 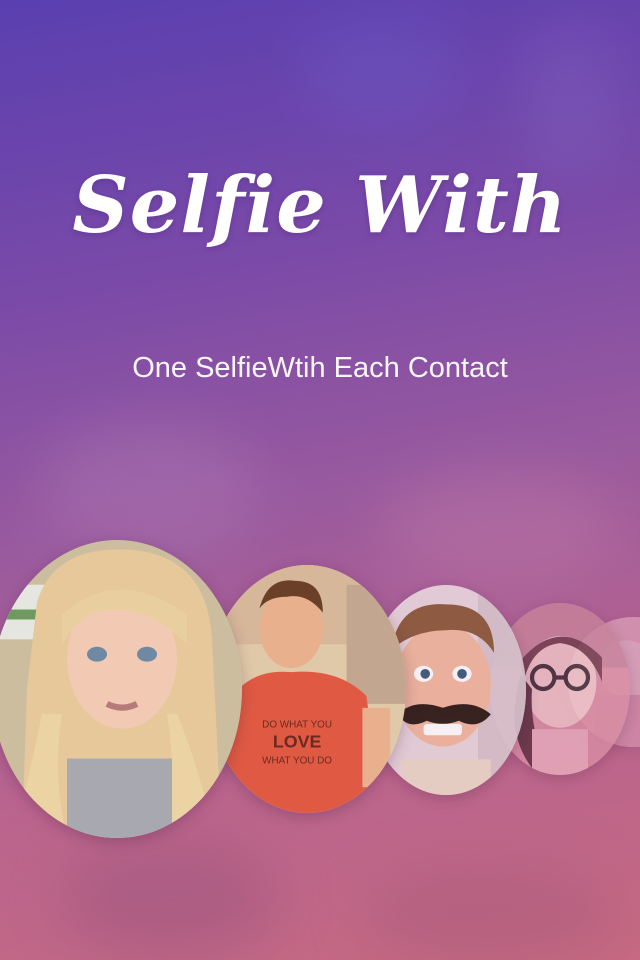 I want to click on woman-blonde-avatar, so click(x=121, y=689).